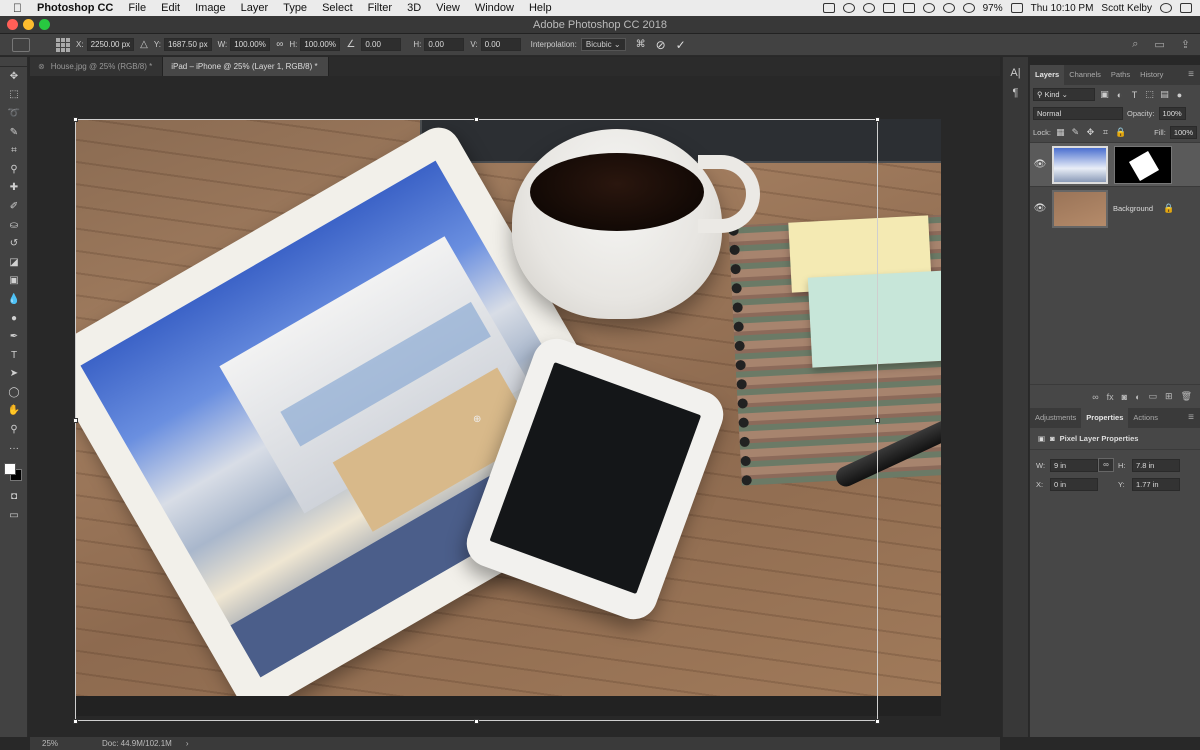 Image resolution: width=1200 pixels, height=750 pixels. Describe the element at coordinates (279, 44) in the screenshot. I see `link-icon: ∞` at that location.